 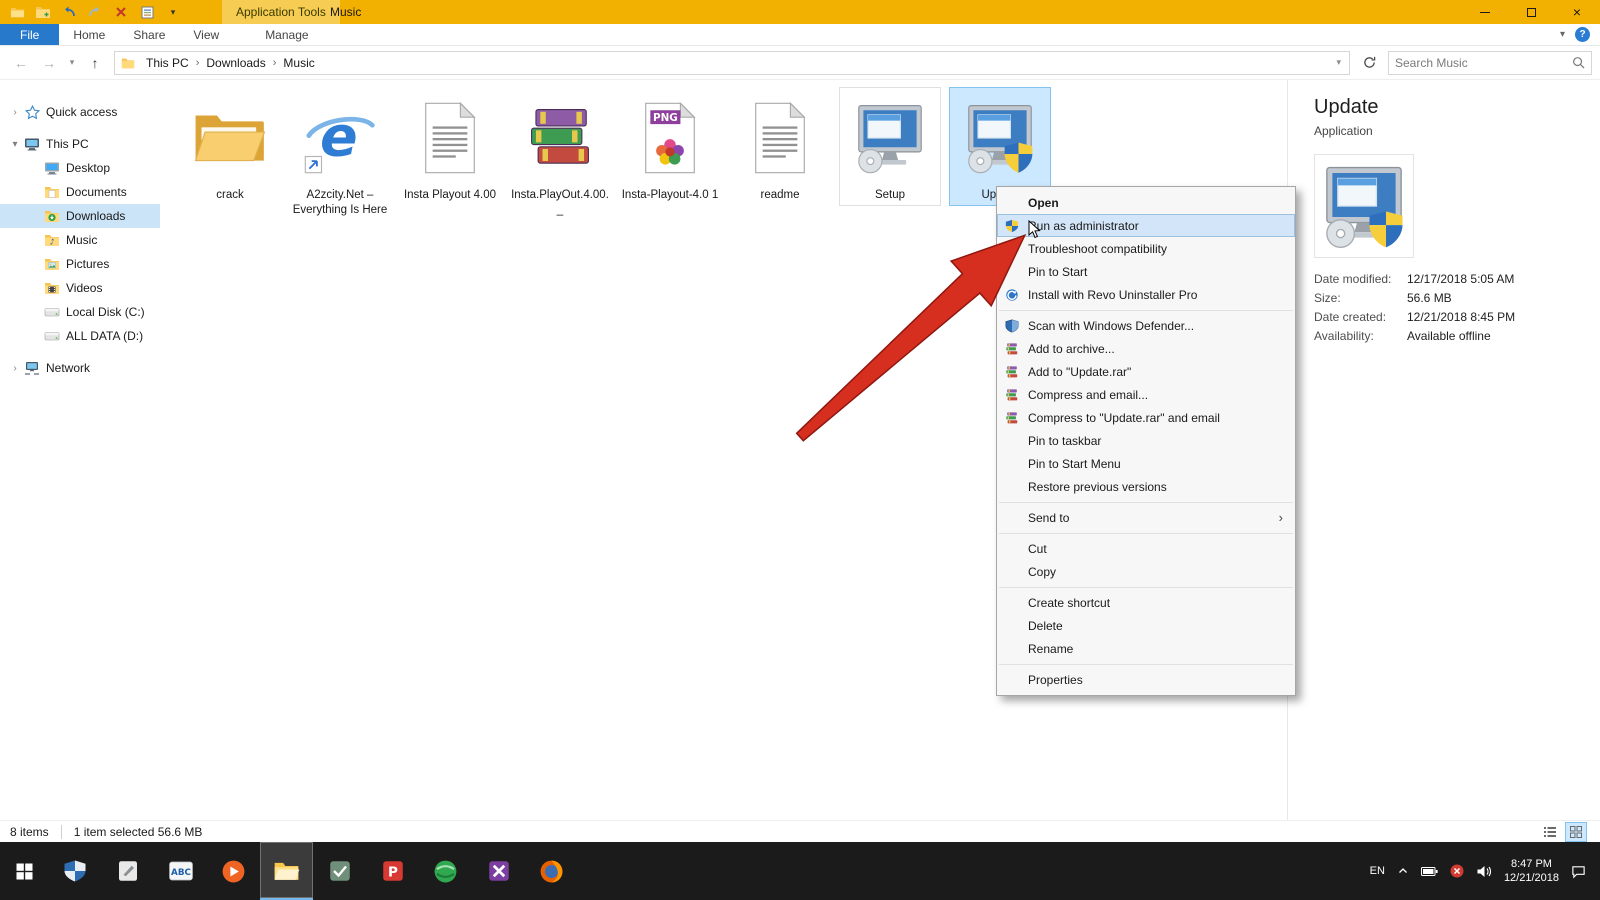 What do you see at coordinates (49, 63) in the screenshot?
I see `forward-button: →` at bounding box center [49, 63].